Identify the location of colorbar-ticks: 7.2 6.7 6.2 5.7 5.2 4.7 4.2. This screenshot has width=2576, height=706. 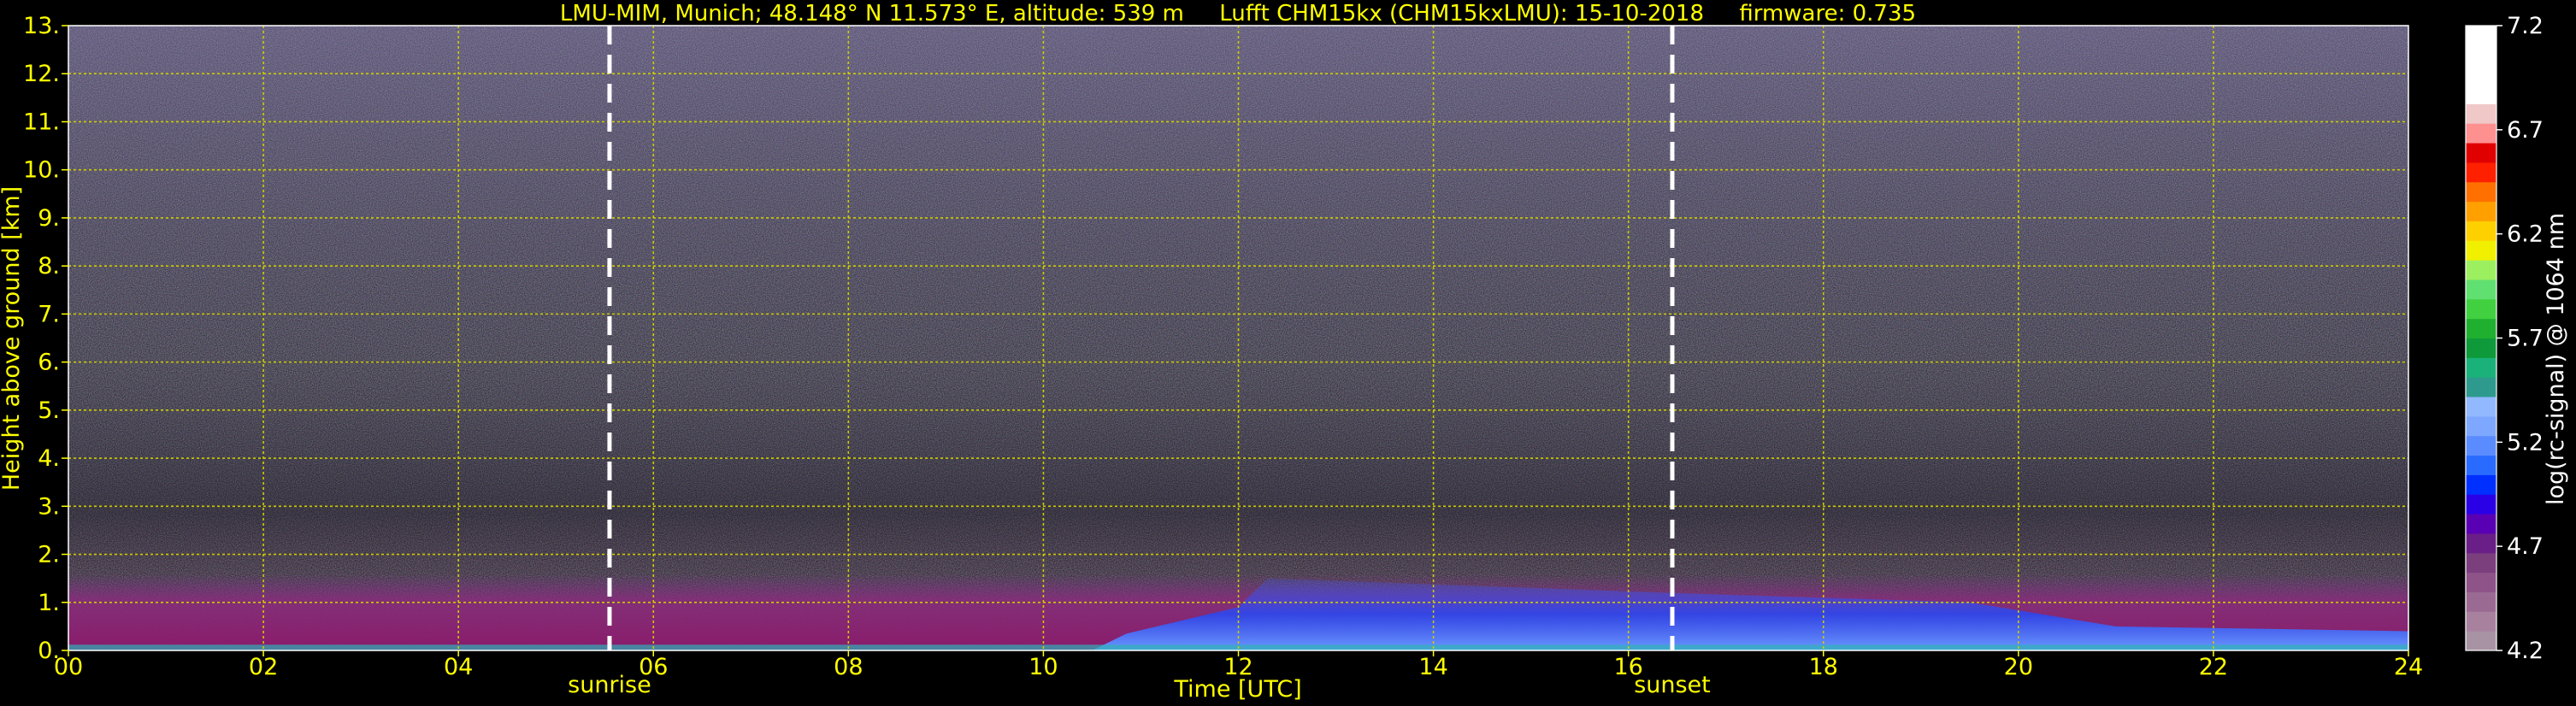
(2520, 338).